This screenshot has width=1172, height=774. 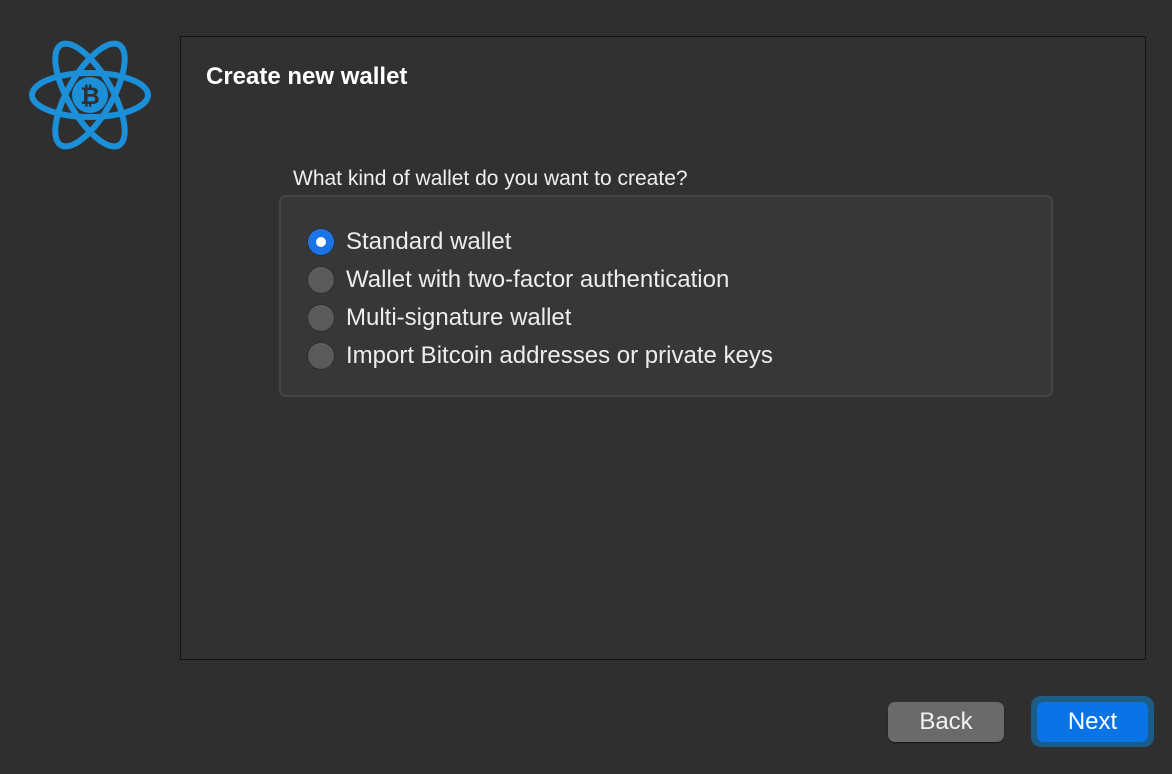 I want to click on option-multisig-wallet: Multi-signature wallet, so click(x=439, y=318).